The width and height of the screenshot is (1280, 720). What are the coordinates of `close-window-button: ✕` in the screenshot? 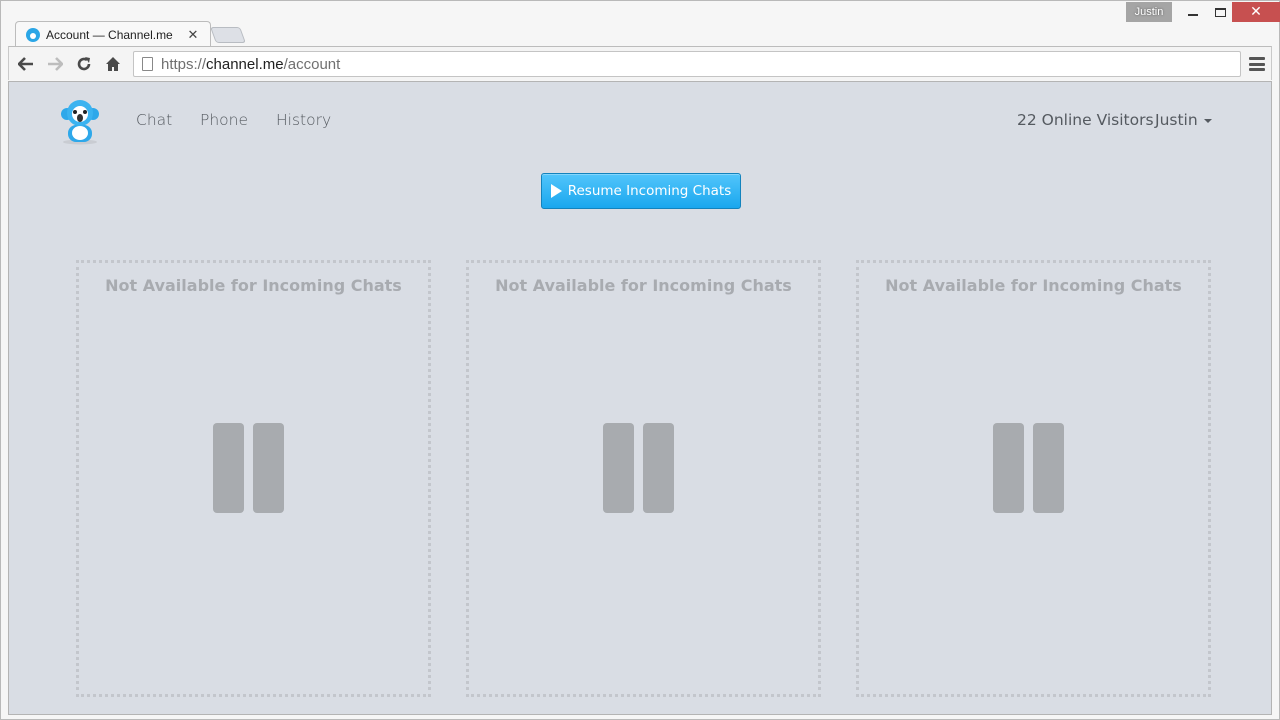 It's located at (1256, 12).